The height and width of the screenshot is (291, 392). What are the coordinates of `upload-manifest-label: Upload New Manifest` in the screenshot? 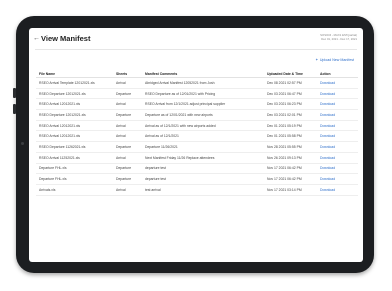 It's located at (336, 60).